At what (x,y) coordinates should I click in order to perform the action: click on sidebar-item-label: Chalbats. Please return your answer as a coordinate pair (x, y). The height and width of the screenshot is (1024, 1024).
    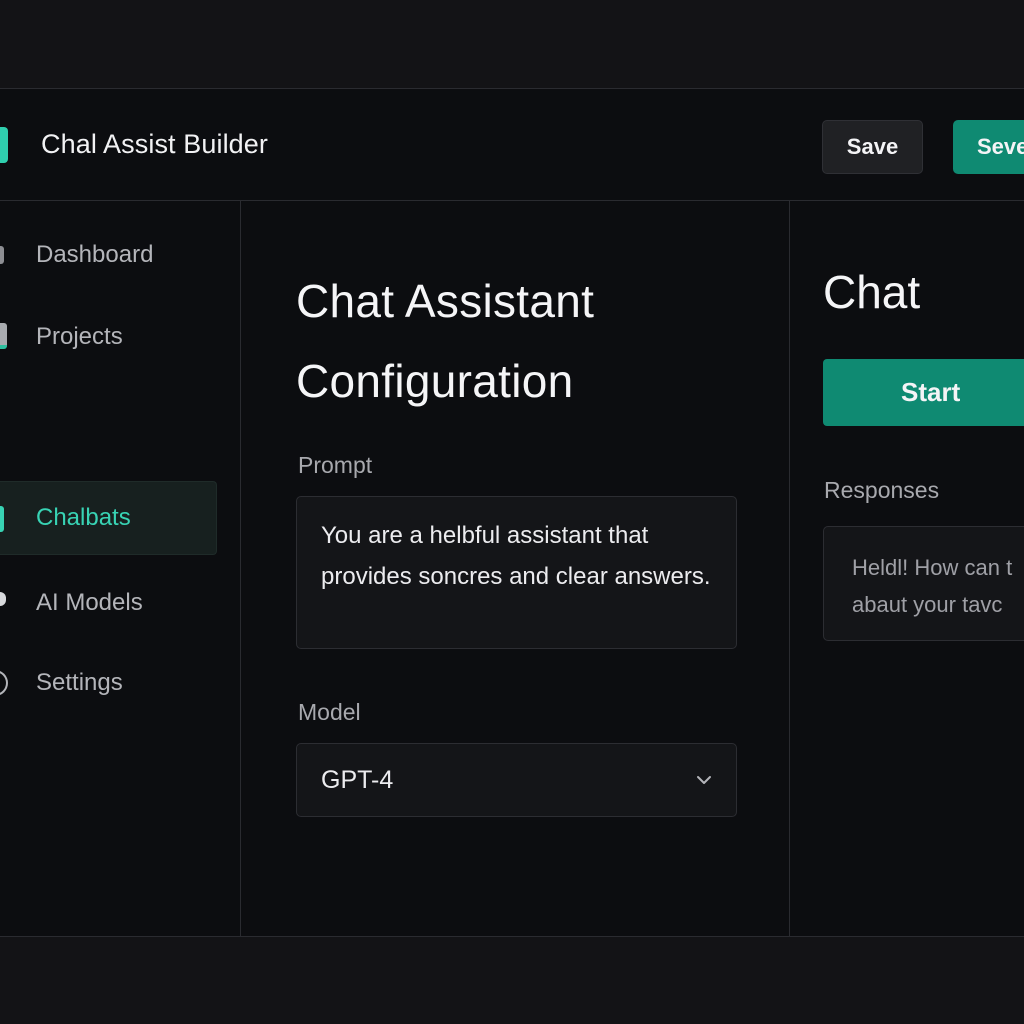
    Looking at the image, I should click on (83, 517).